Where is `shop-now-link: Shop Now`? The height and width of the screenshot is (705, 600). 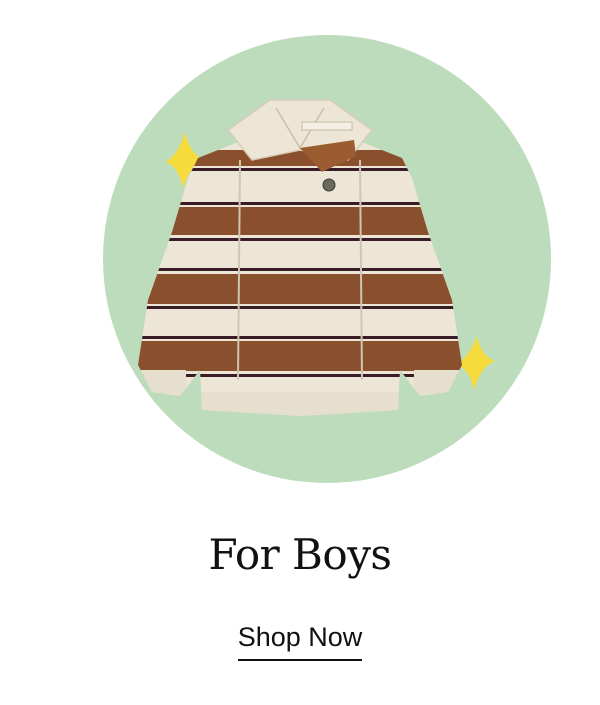
shop-now-link: Shop Now is located at coordinates (300, 641).